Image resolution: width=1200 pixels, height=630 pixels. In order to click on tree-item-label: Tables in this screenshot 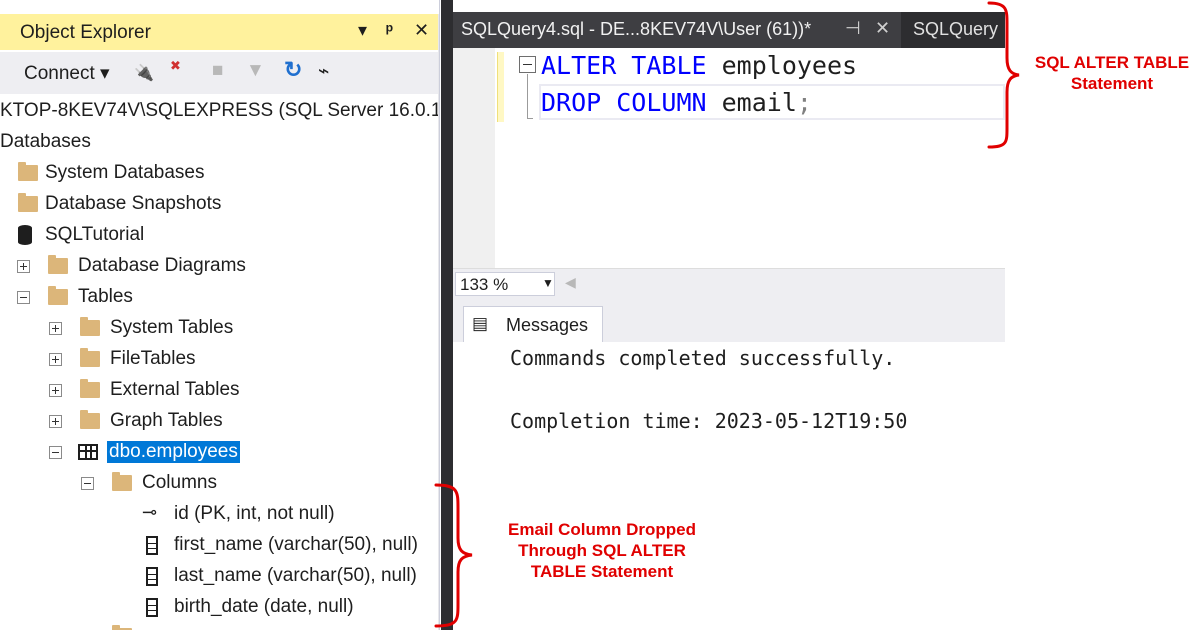, I will do `click(105, 296)`.